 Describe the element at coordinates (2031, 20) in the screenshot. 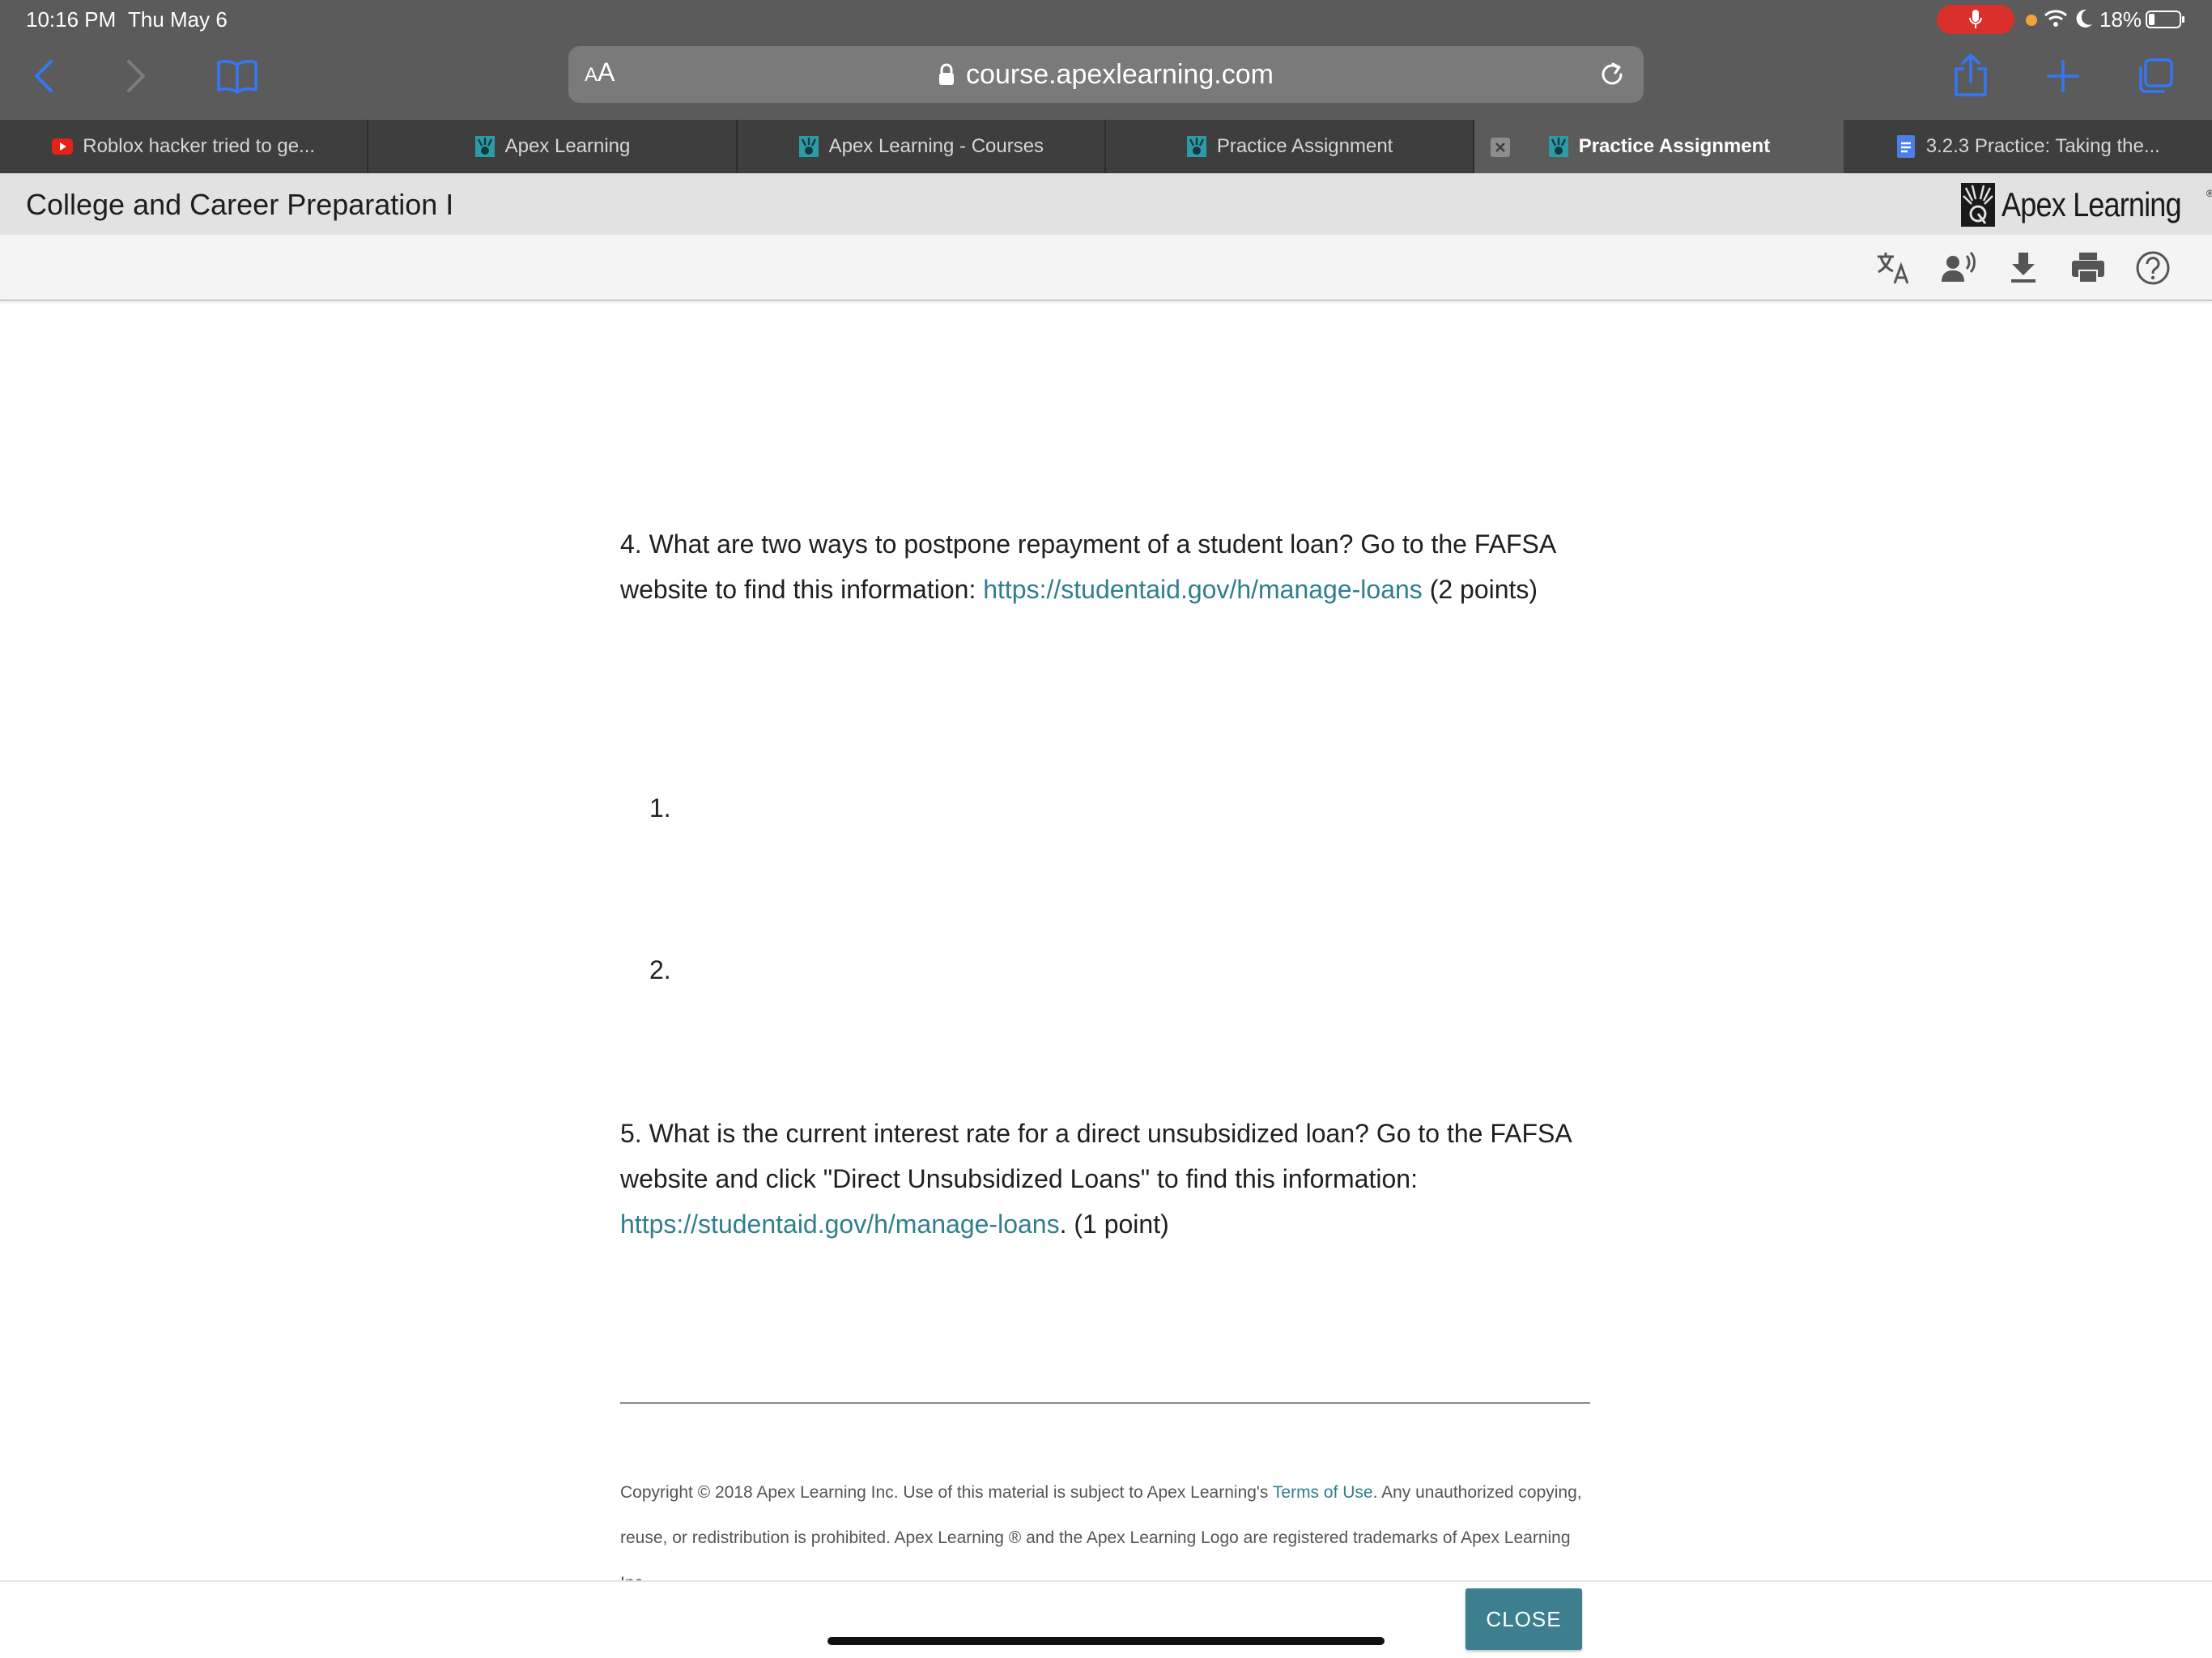

I see `recording-indicator-dot` at that location.